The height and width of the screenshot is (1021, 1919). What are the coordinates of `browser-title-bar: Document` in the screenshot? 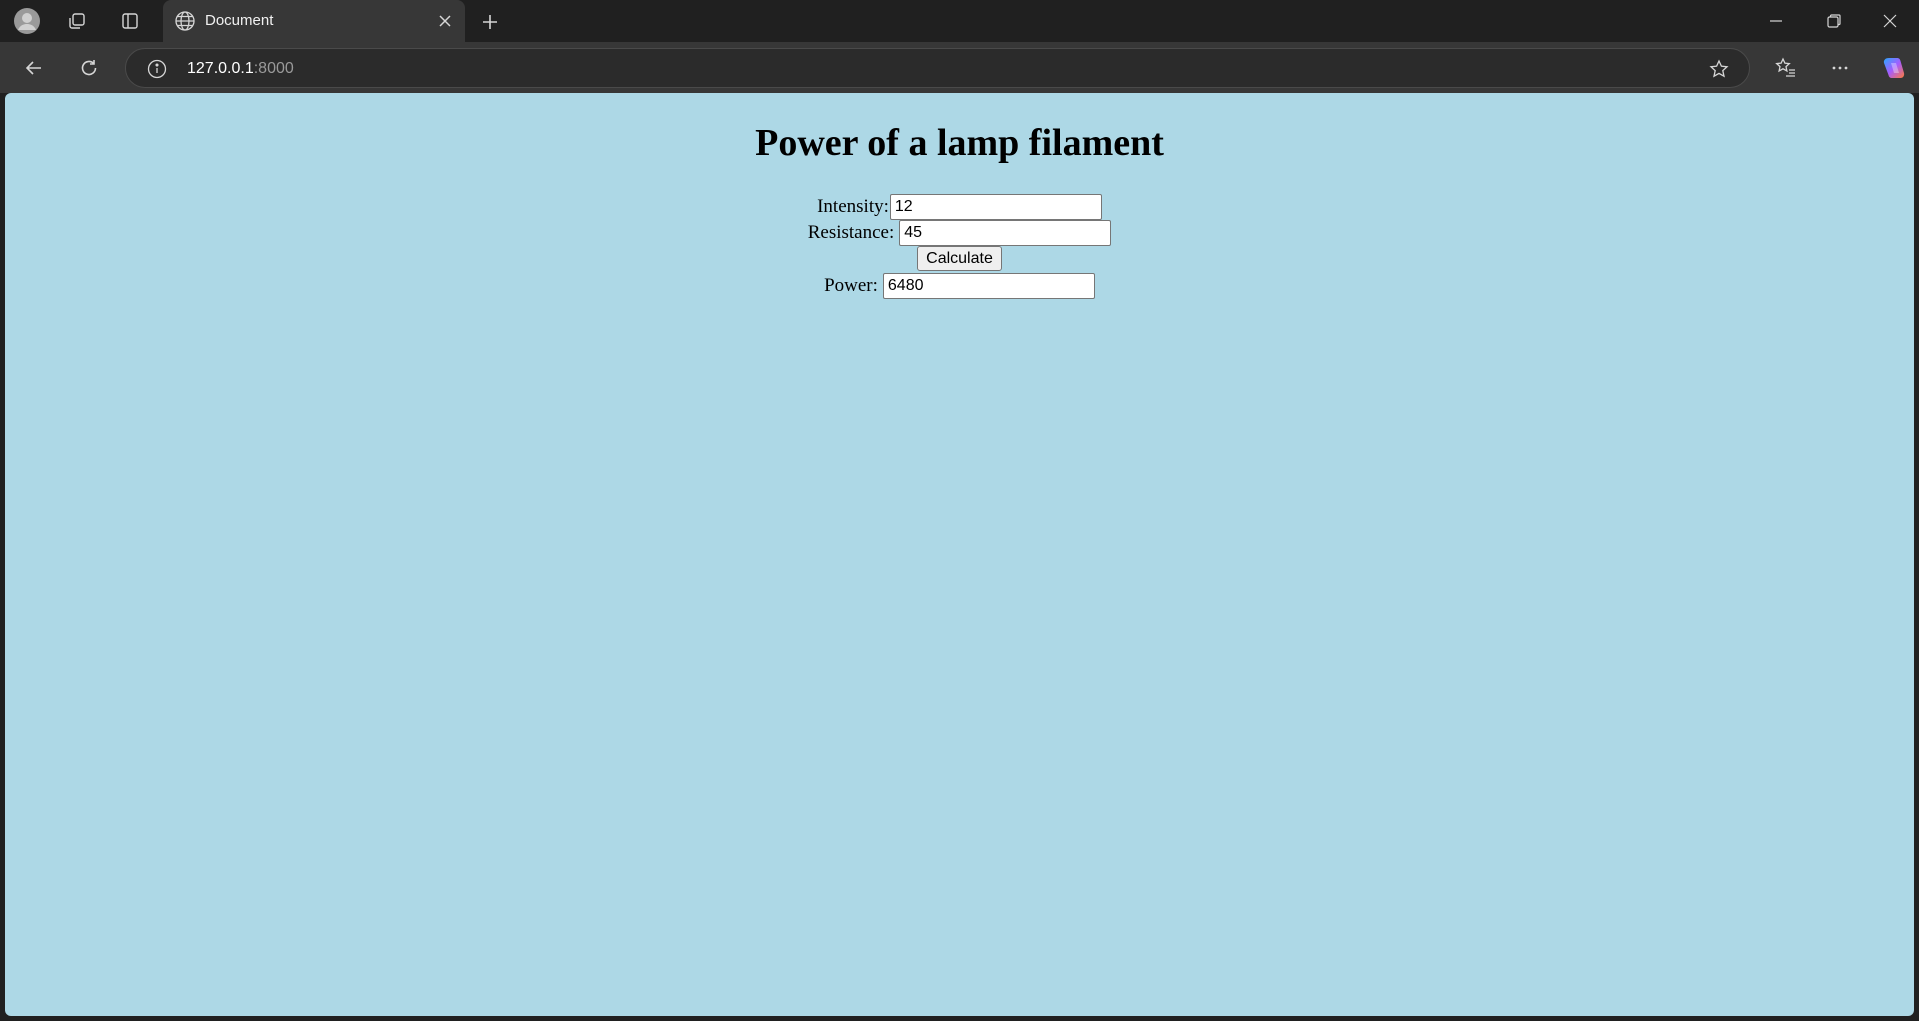 It's located at (959, 21).